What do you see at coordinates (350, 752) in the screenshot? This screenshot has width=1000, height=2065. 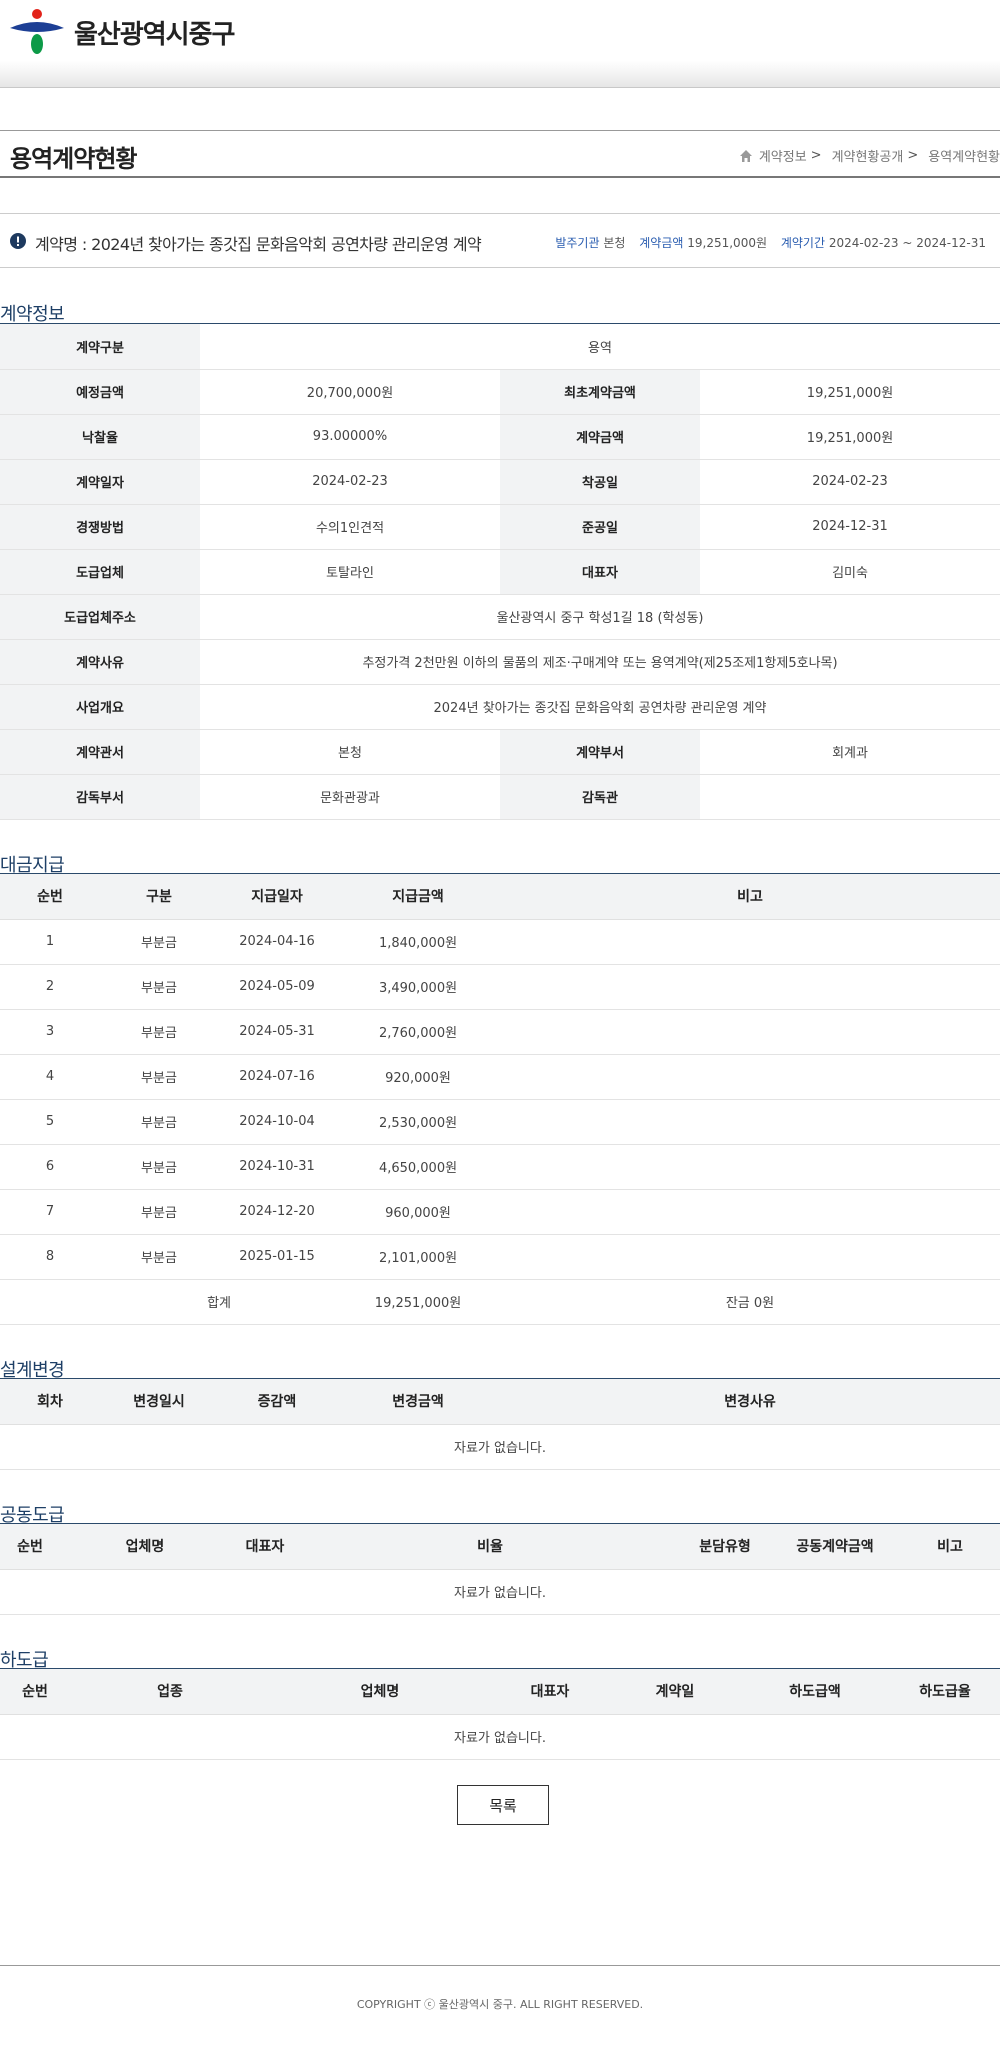 I see `contract-office-value: 본청` at bounding box center [350, 752].